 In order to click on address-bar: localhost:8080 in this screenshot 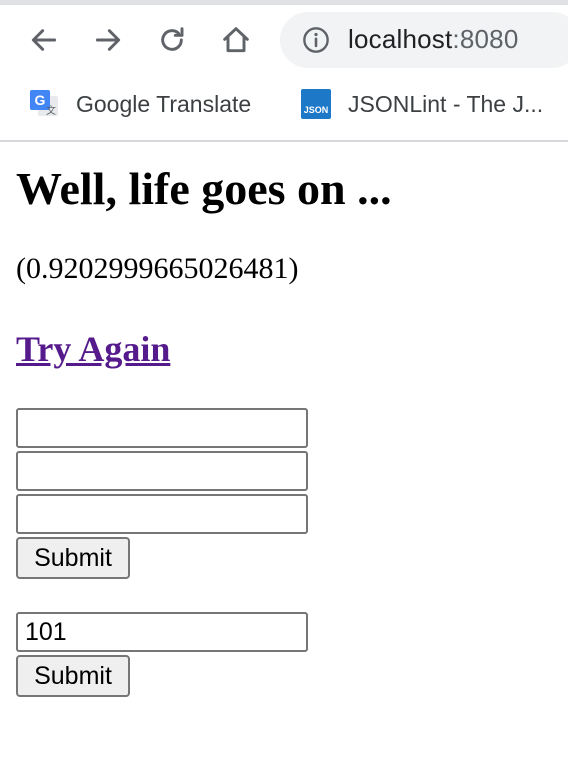, I will do `click(424, 40)`.